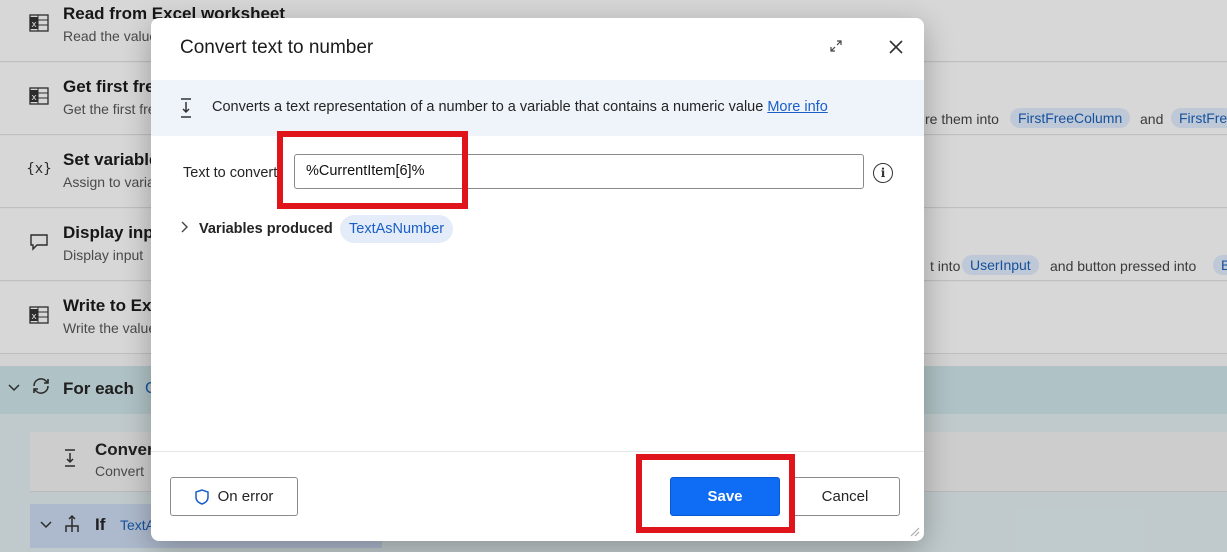  I want to click on variables-produced-label: Variables produced, so click(266, 229).